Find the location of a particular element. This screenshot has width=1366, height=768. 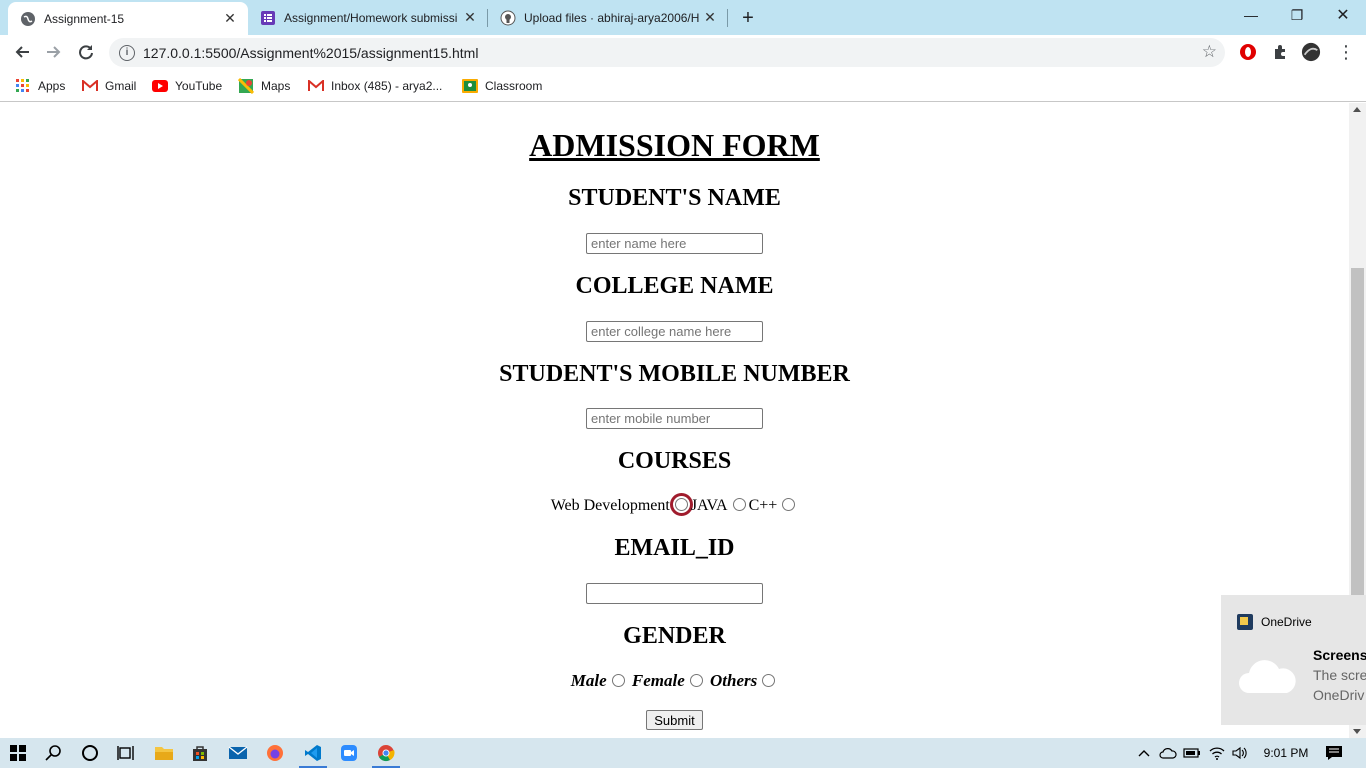

menu-kebab-icon: ⋮ is located at coordinates (1346, 52).